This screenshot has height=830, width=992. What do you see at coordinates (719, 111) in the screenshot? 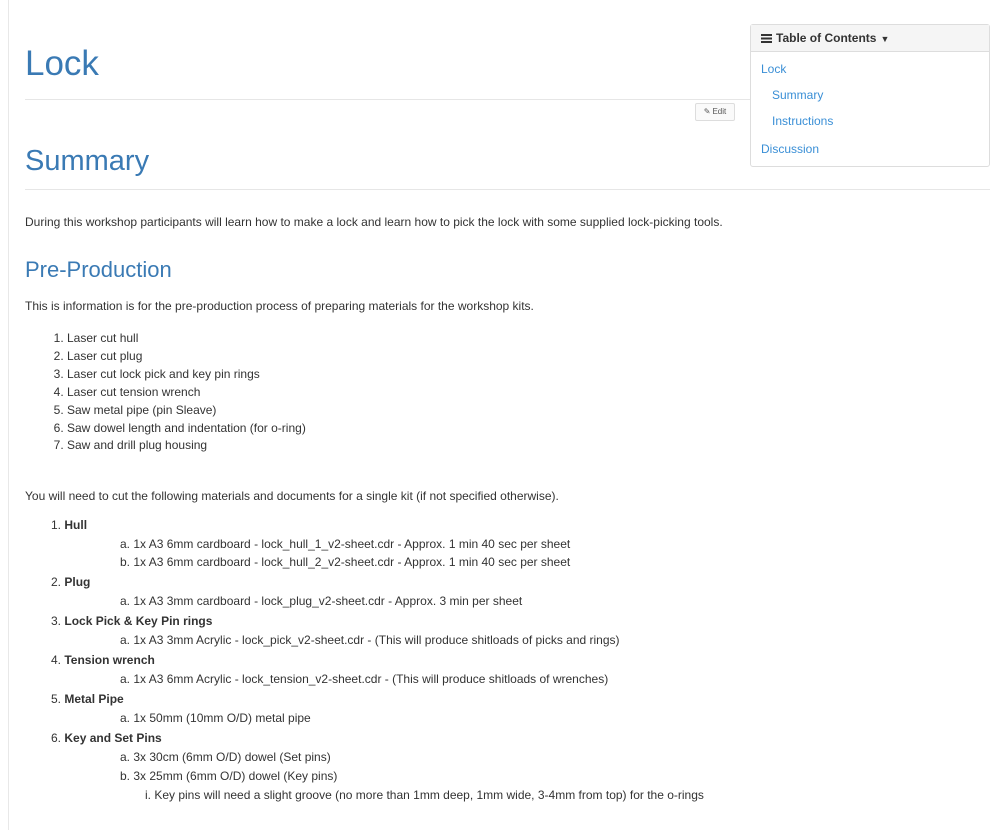
I see `edit-label: Edit` at bounding box center [719, 111].